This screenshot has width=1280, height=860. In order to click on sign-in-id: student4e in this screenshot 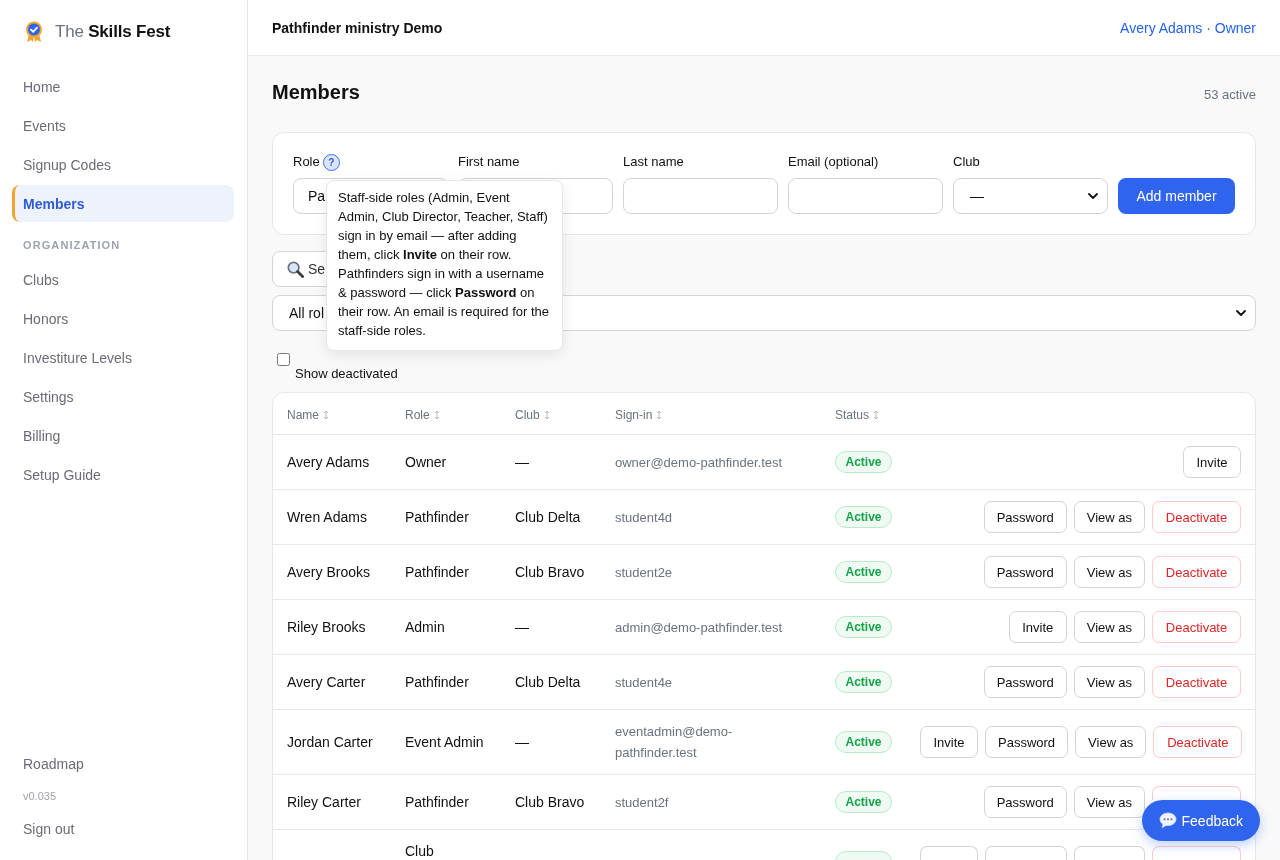, I will do `click(644, 682)`.